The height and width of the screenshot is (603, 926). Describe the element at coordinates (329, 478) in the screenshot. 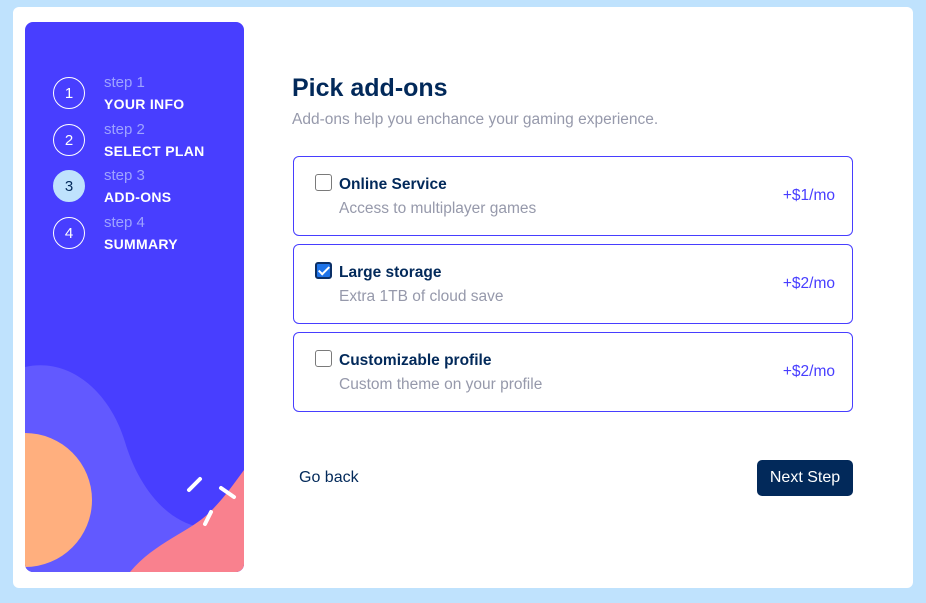

I see `go-back-button: Go back` at that location.